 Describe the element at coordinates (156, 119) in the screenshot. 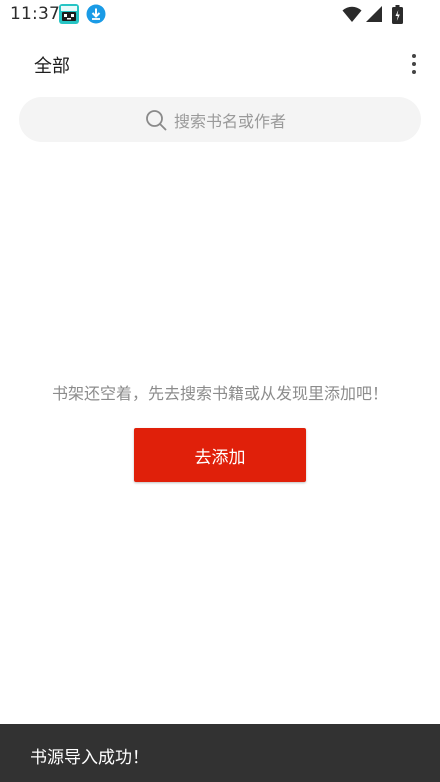

I see `search-icon` at that location.